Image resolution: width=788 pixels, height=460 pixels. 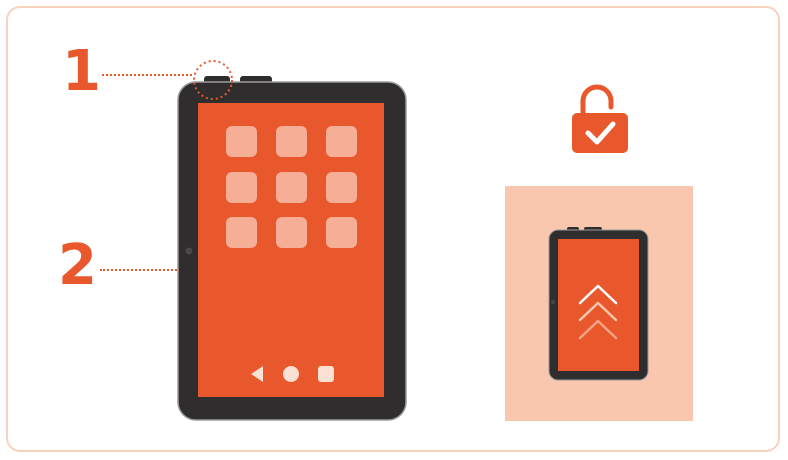 I want to click on app-grid, so click(x=291, y=187).